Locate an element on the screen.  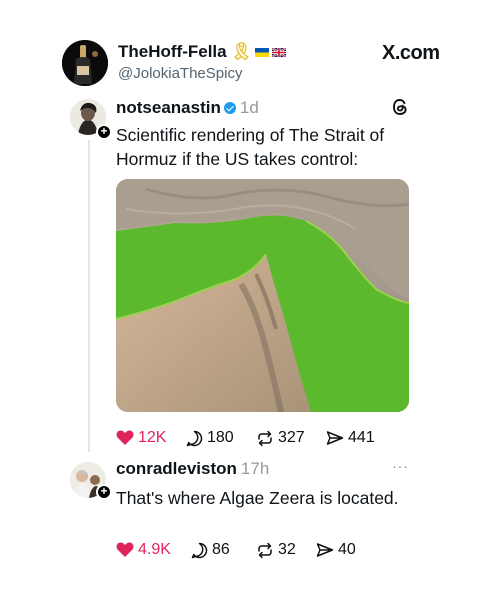
outer-avatar is located at coordinates (85, 63).